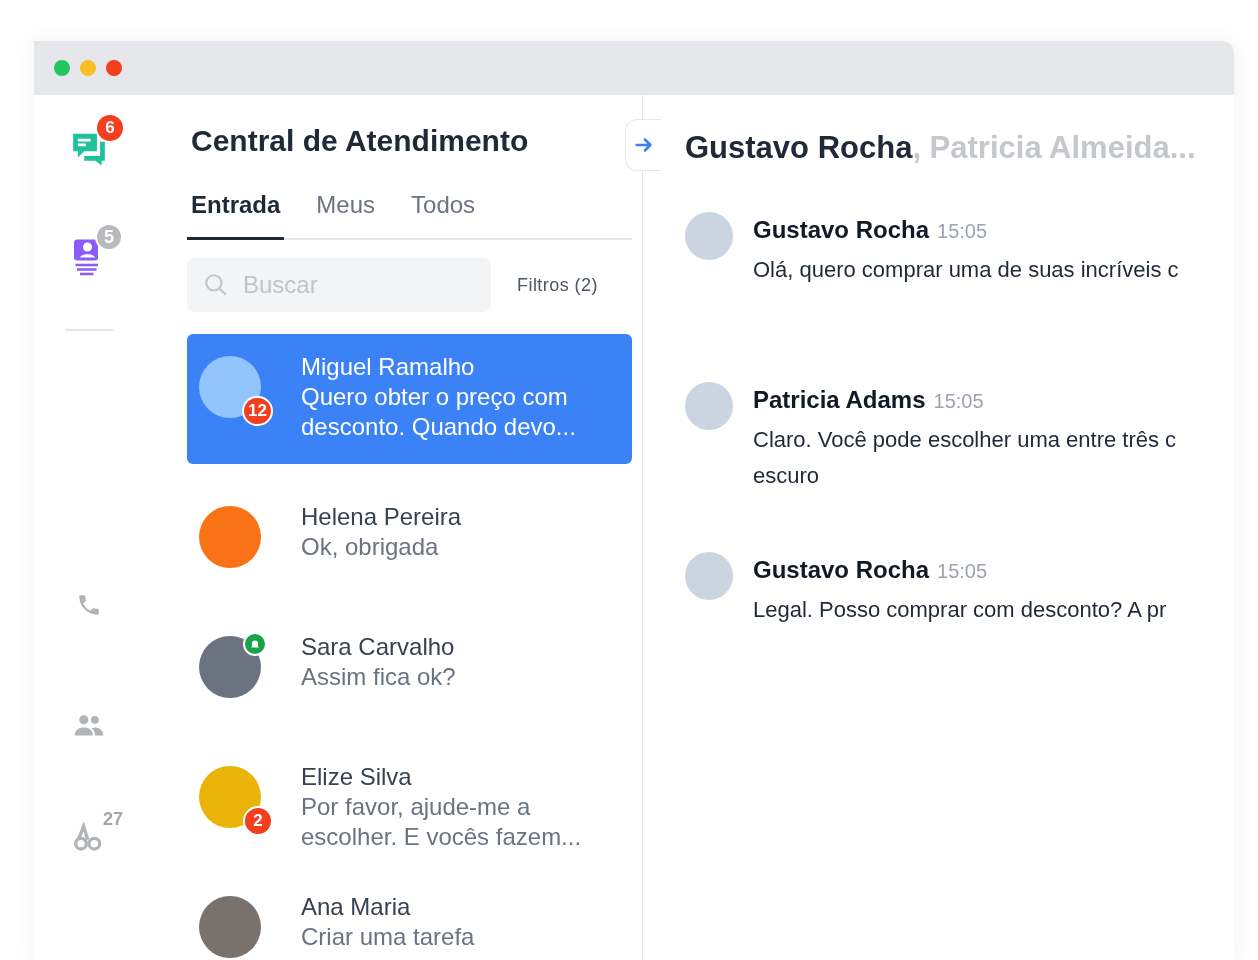 The image size is (1258, 960). What do you see at coordinates (89, 725) in the screenshot?
I see `people-icon` at bounding box center [89, 725].